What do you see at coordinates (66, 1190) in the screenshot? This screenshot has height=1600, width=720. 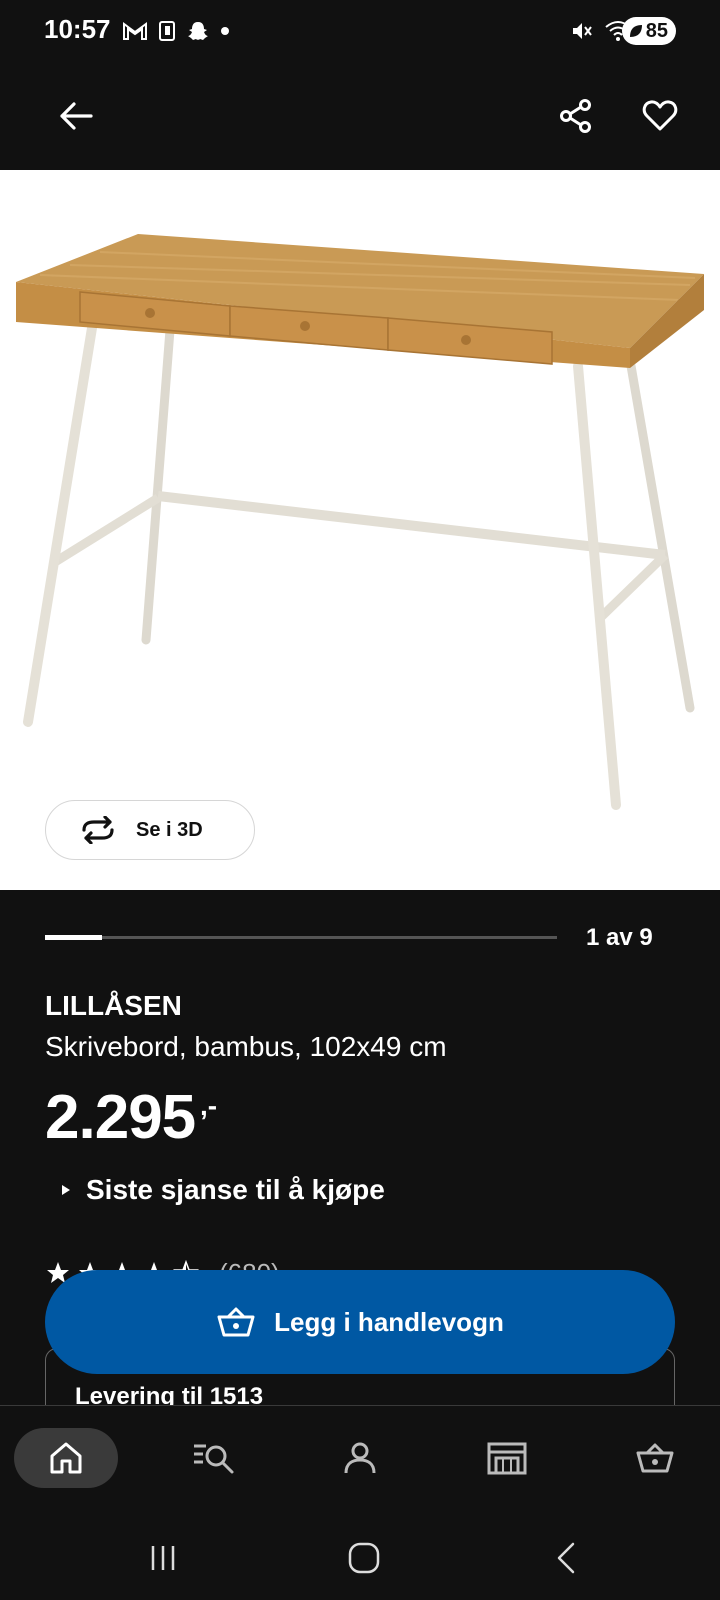 I see `triangle-right-icon` at bounding box center [66, 1190].